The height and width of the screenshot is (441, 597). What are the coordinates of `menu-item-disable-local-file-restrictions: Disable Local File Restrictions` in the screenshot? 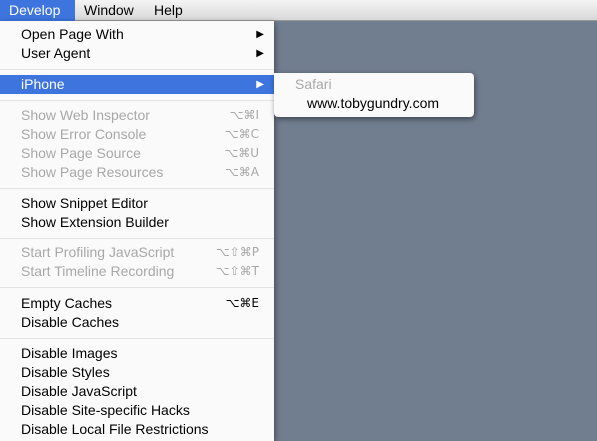 It's located at (137, 429).